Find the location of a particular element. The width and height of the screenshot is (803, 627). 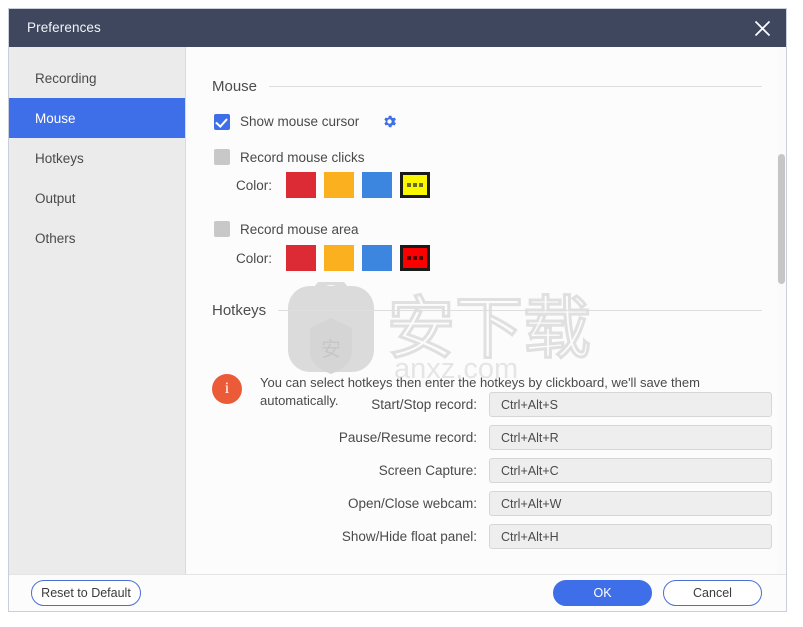

hotkeys-section-title: Hotkeys is located at coordinates (239, 310).